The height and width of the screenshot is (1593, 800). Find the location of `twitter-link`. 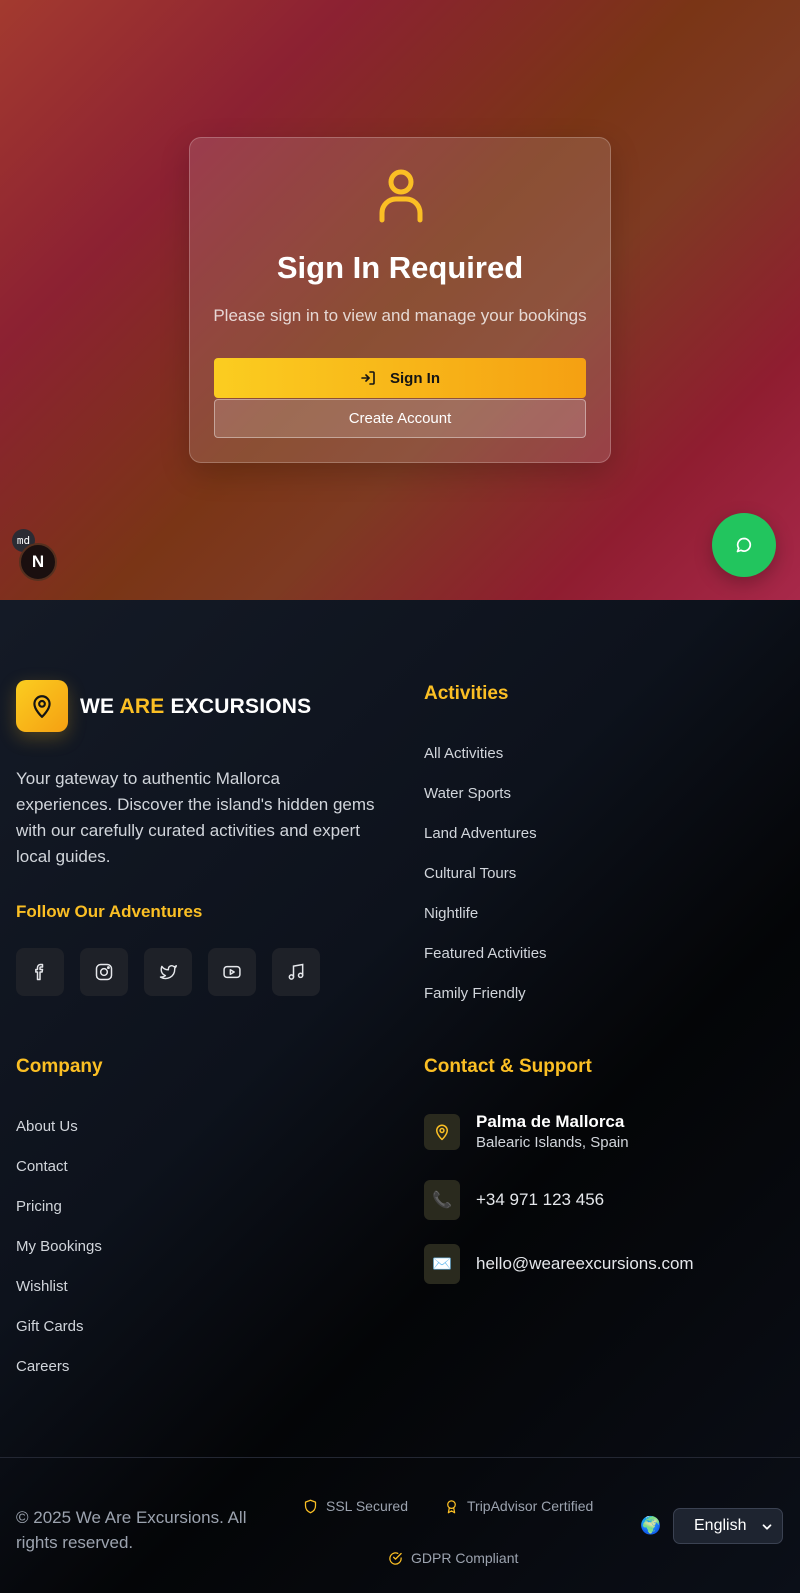

twitter-link is located at coordinates (168, 972).